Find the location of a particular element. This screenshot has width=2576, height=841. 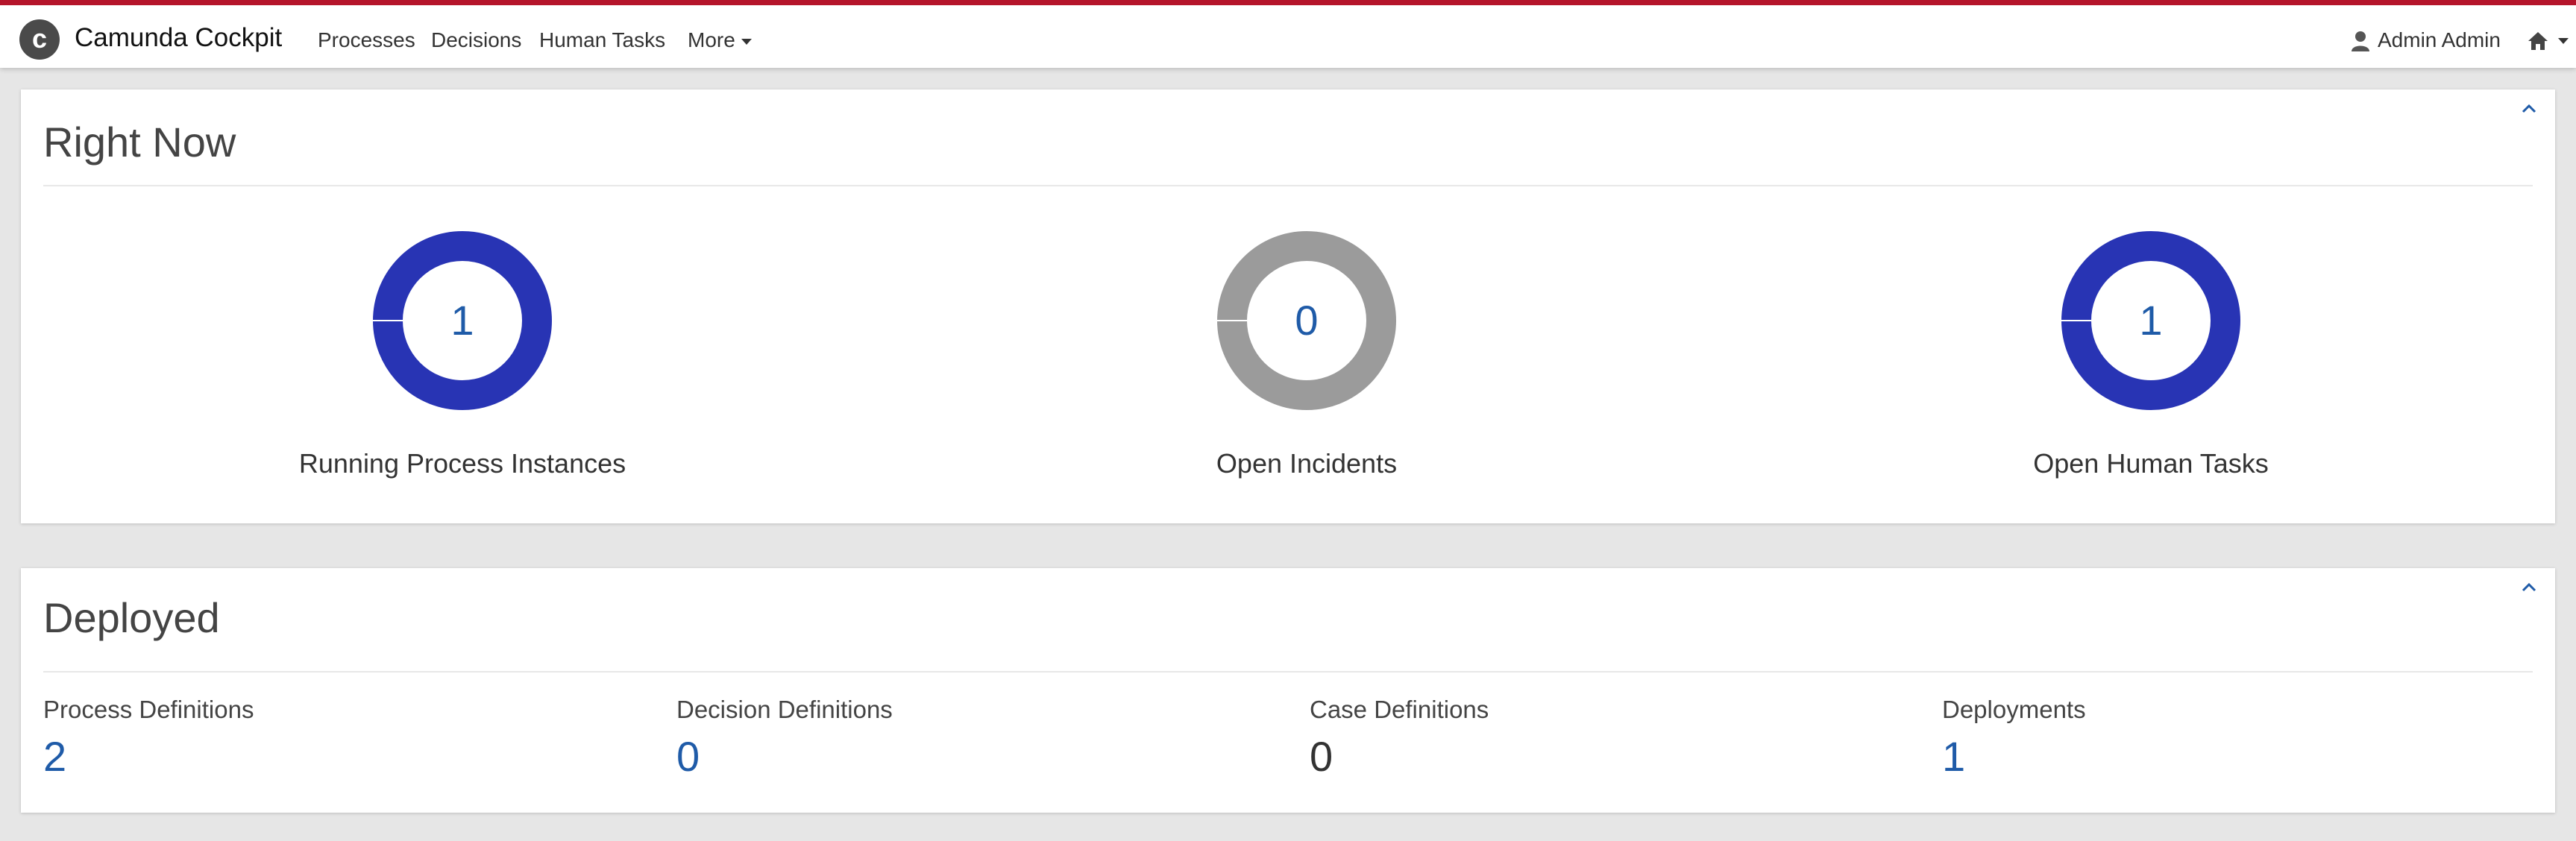

nav-human-tasks: Human Tasks is located at coordinates (602, 40).